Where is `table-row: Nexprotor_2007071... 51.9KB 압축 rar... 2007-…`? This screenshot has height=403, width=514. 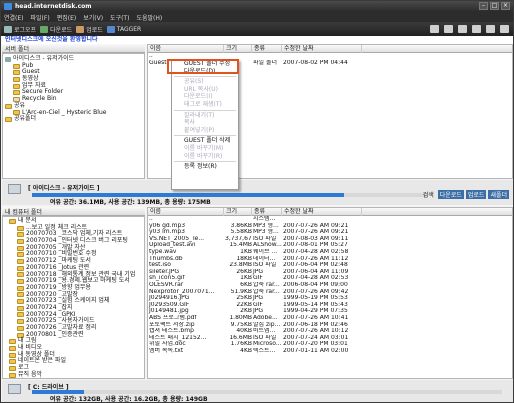 table-row: Nexprotor_2007071... 51.9KB 압축 rar... 2007-… is located at coordinates (330, 292).